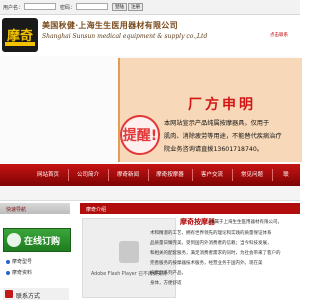 The image size is (320, 300). I want to click on intro-section-header: 摩奇介绍, so click(190, 208).